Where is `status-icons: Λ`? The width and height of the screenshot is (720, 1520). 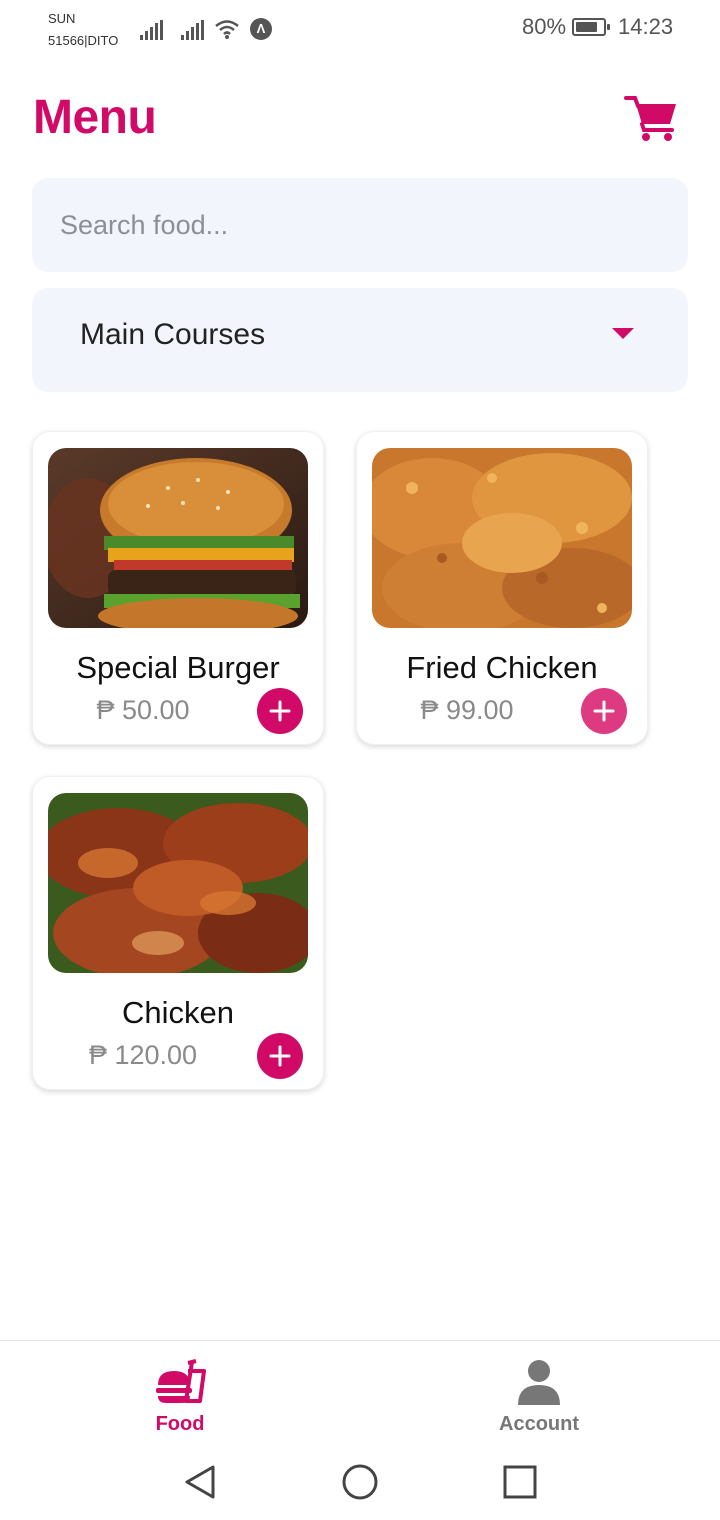 status-icons: Λ is located at coordinates (206, 28).